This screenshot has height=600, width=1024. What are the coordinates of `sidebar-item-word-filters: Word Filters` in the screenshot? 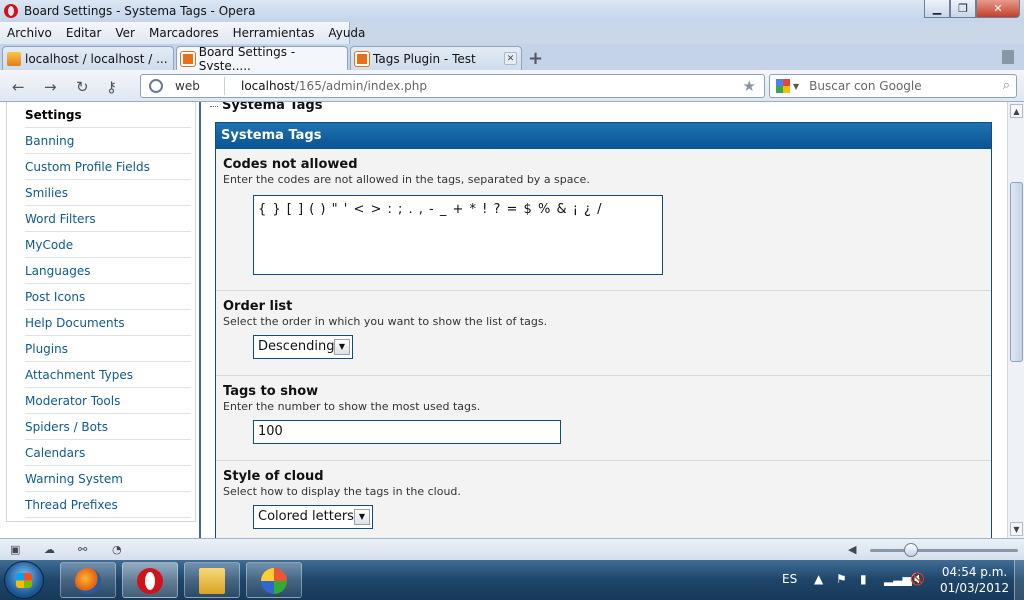 It's located at (108, 219).